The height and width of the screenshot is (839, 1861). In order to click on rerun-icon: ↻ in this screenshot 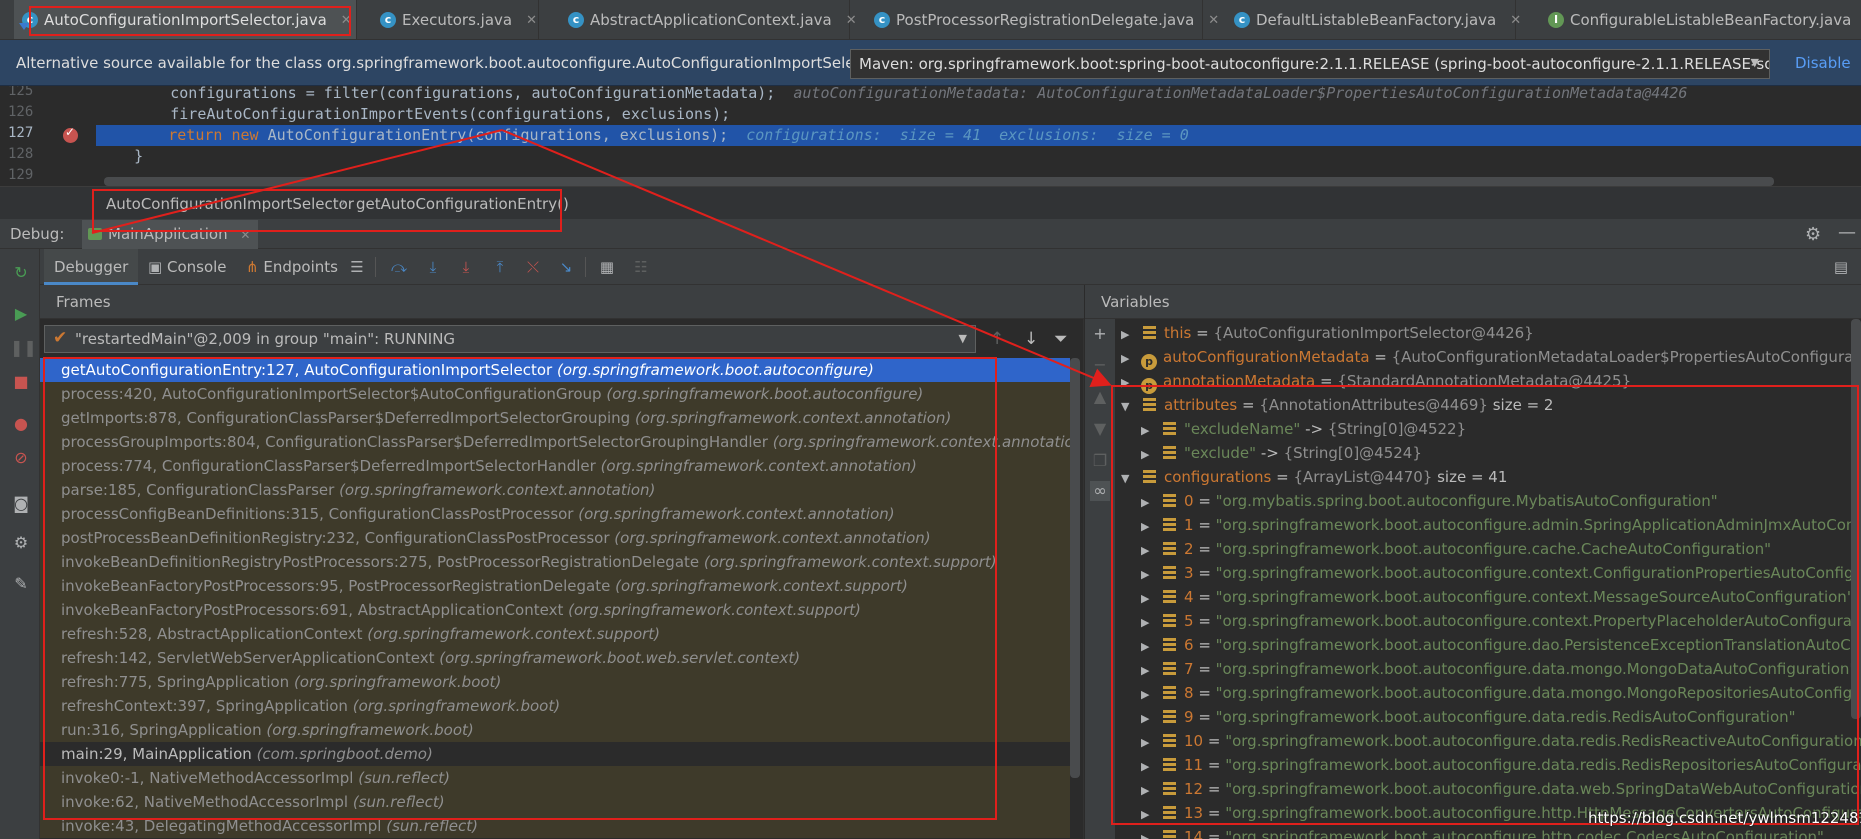, I will do `click(21, 273)`.